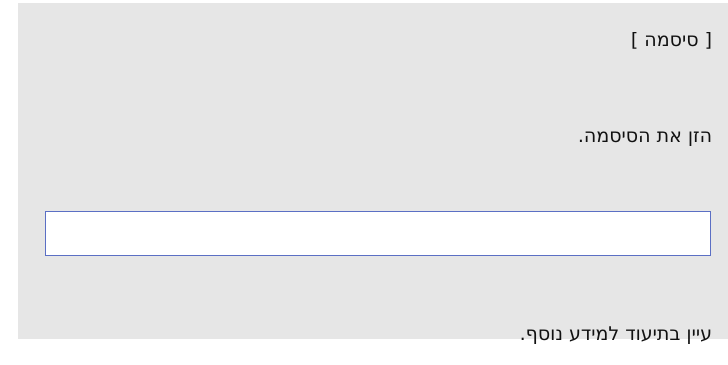 The width and height of the screenshot is (728, 365). Describe the element at coordinates (378, 233) in the screenshot. I see `password-input` at that location.